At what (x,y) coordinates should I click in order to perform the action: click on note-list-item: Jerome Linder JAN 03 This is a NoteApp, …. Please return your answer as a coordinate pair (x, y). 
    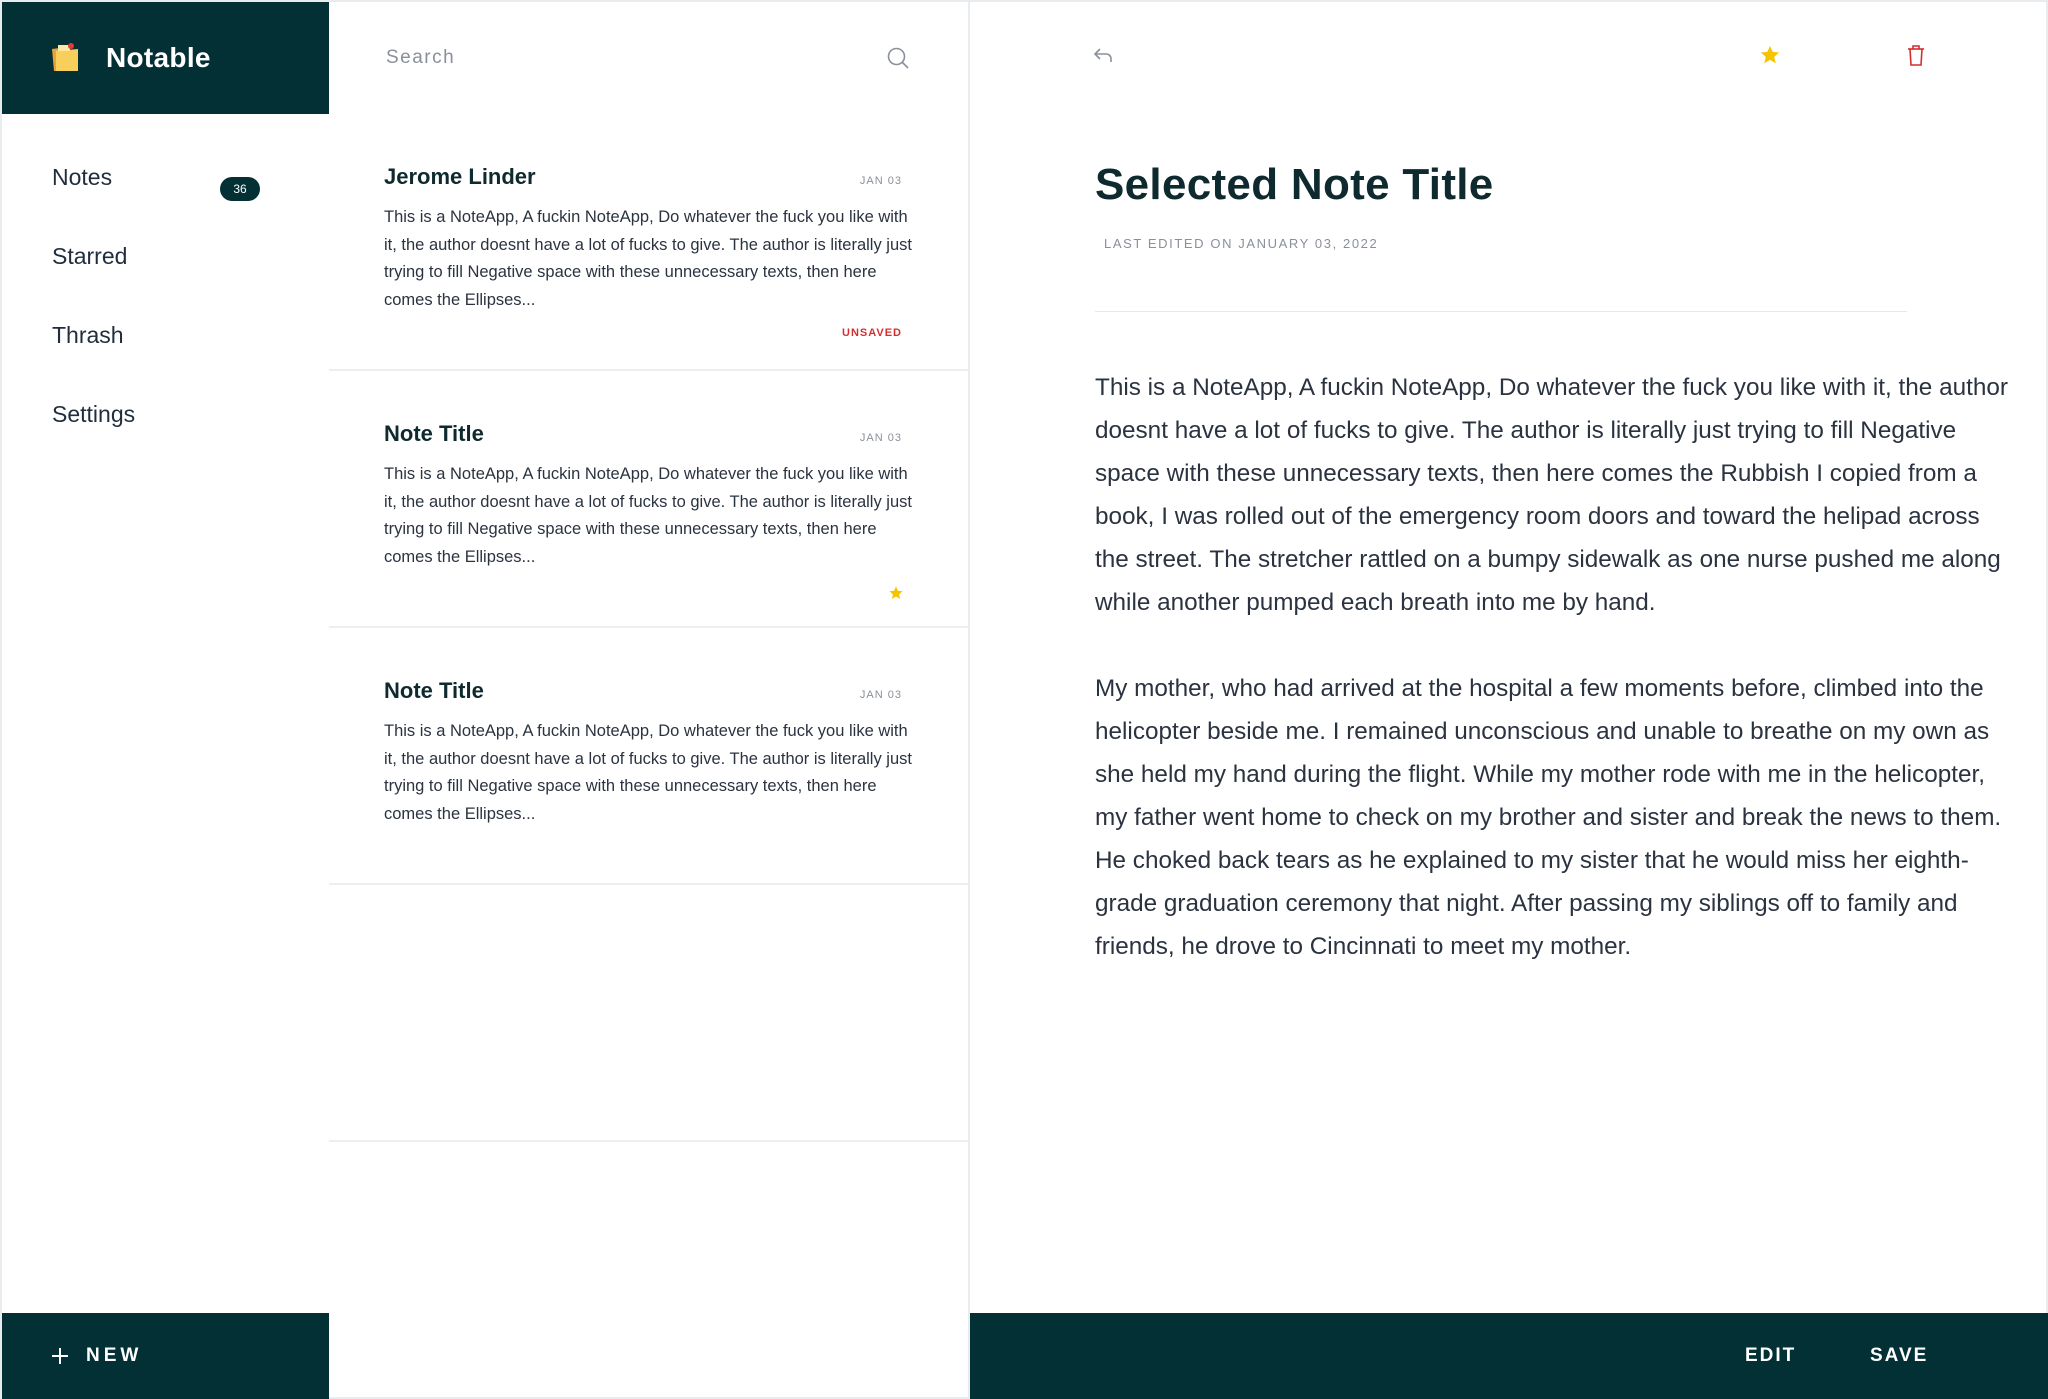
    Looking at the image, I should click on (648, 242).